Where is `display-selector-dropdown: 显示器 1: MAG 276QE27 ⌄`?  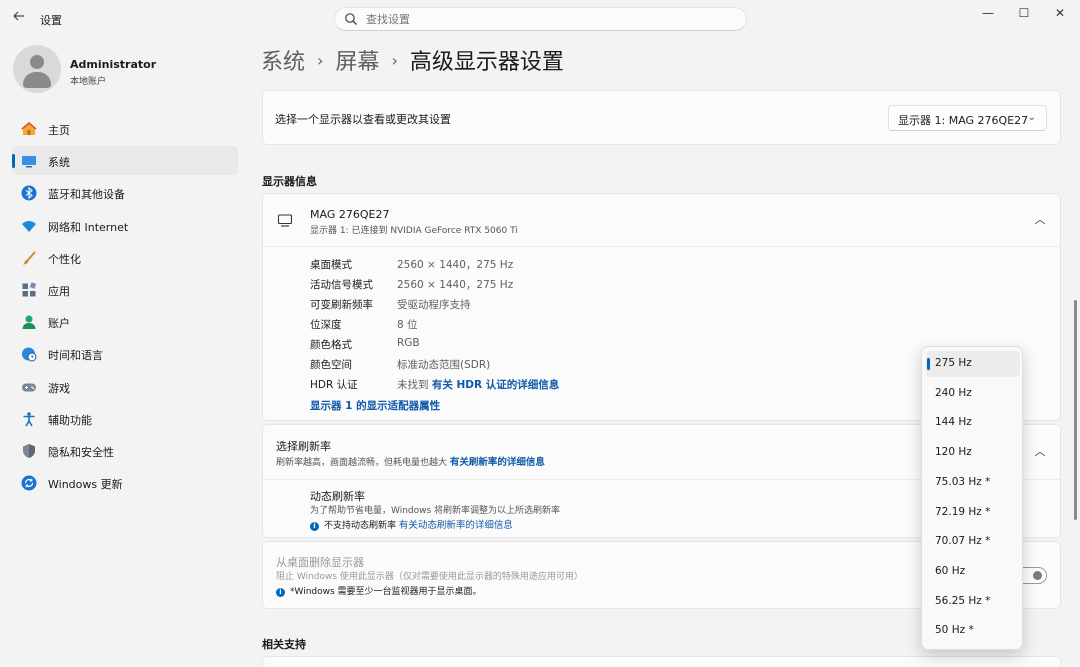
display-selector-dropdown: 显示器 1: MAG 276QE27 ⌄ is located at coordinates (967, 118).